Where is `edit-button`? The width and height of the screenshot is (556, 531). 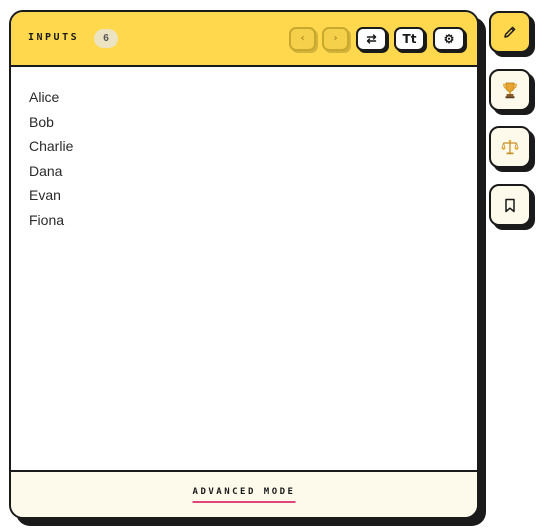
edit-button is located at coordinates (510, 32).